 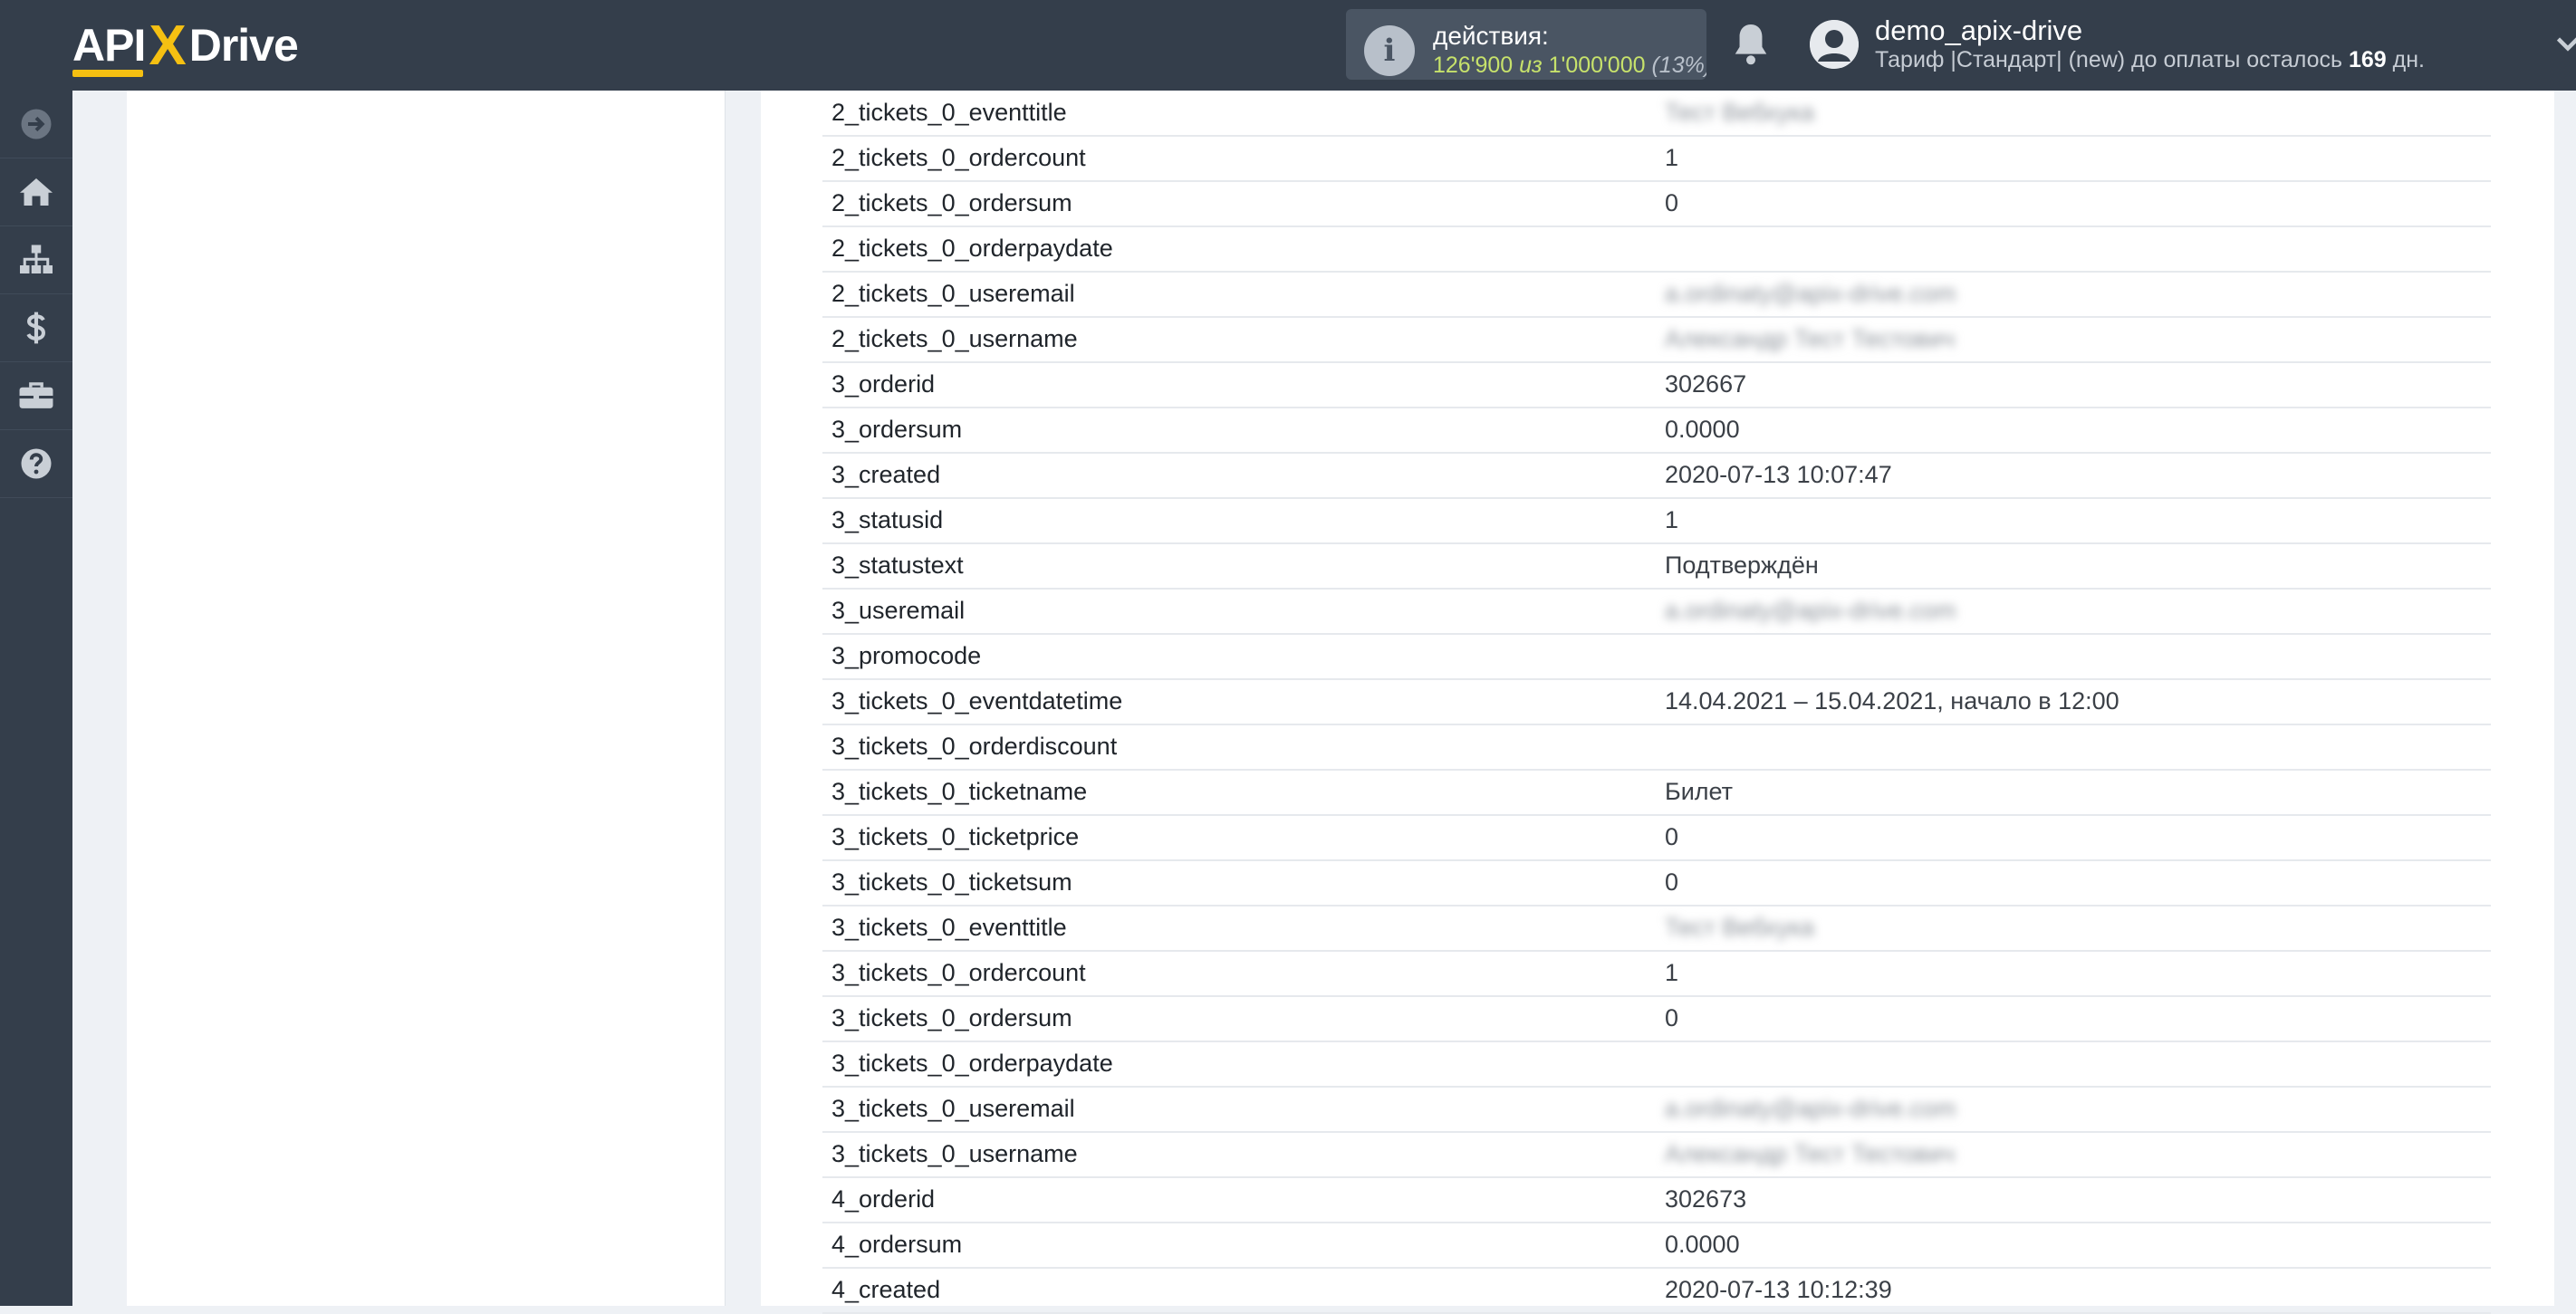 I want to click on field-name: 3_useremail, so click(x=898, y=611).